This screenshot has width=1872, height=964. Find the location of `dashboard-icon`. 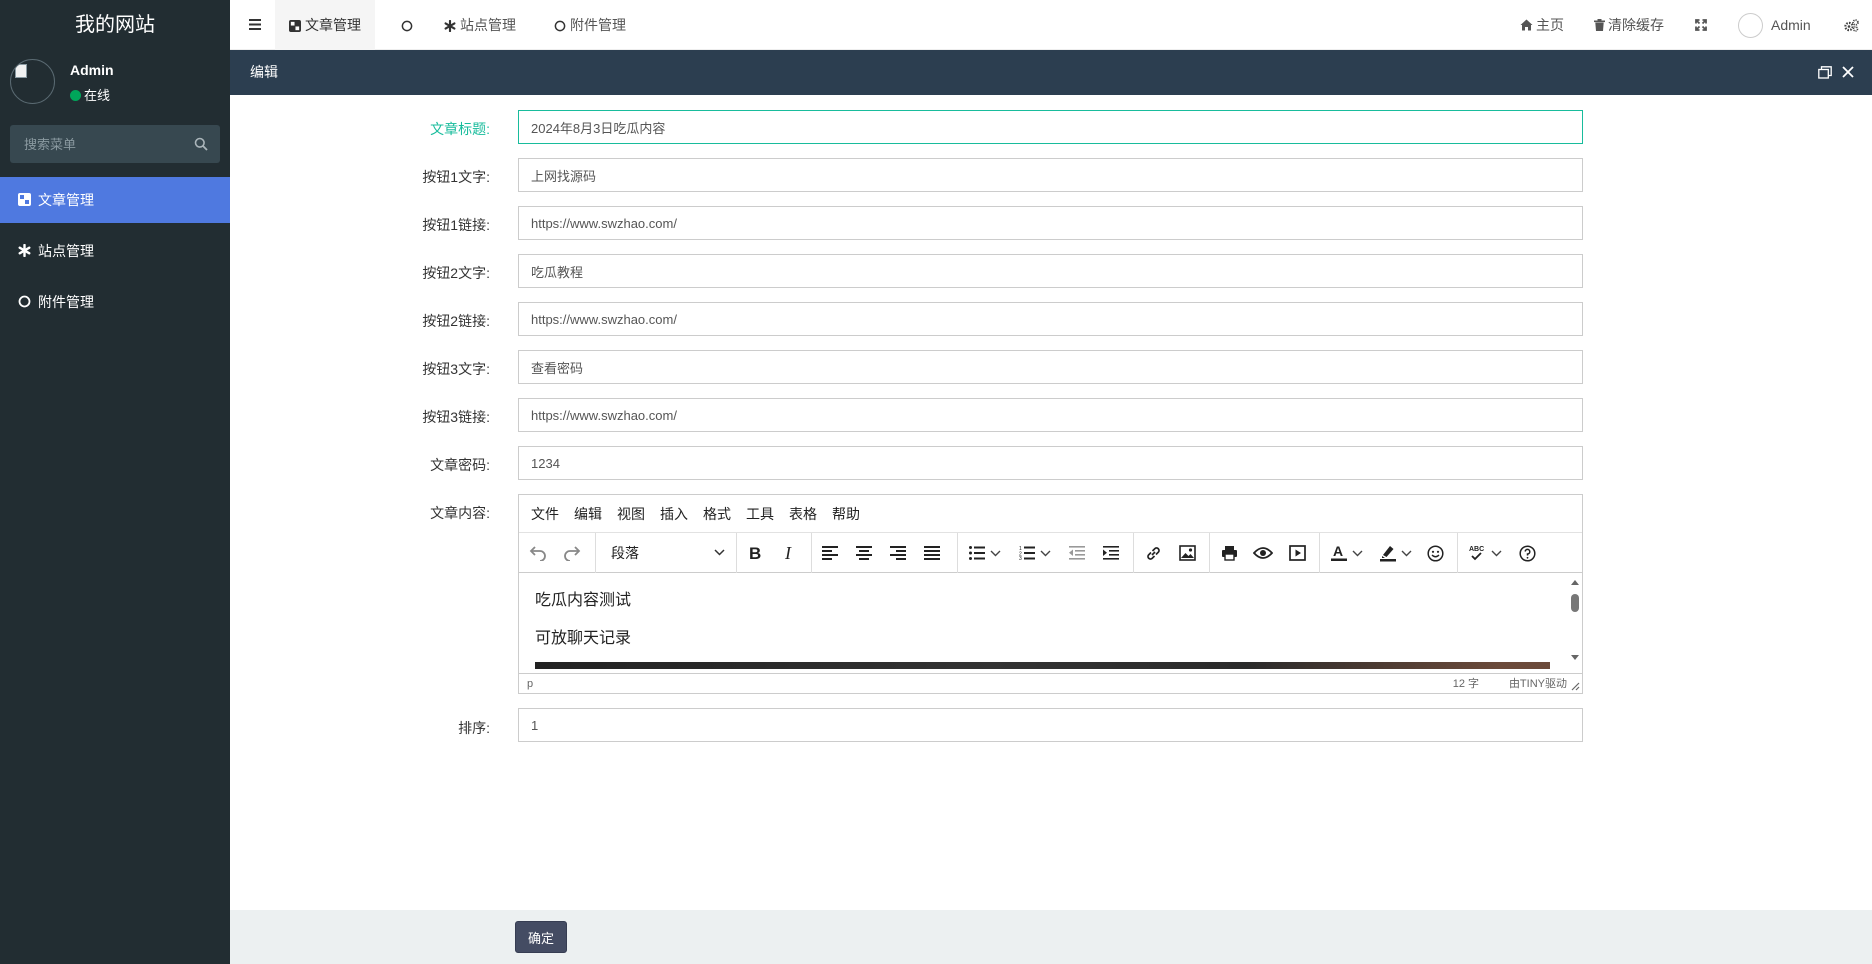

dashboard-icon is located at coordinates (24, 199).